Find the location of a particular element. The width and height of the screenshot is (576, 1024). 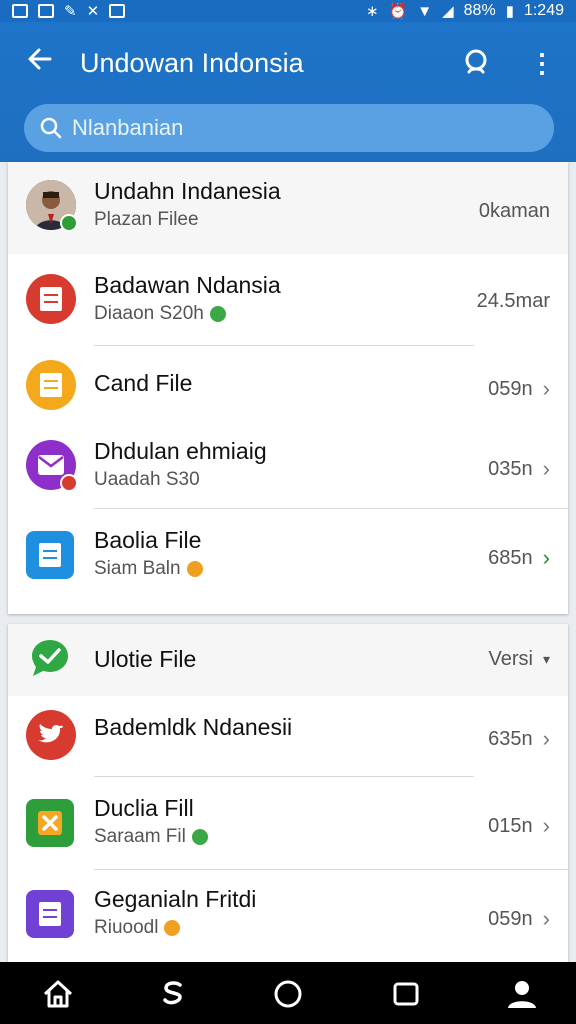

list-item: Bademldk Ndanesii 635n › is located at coordinates (288, 736).